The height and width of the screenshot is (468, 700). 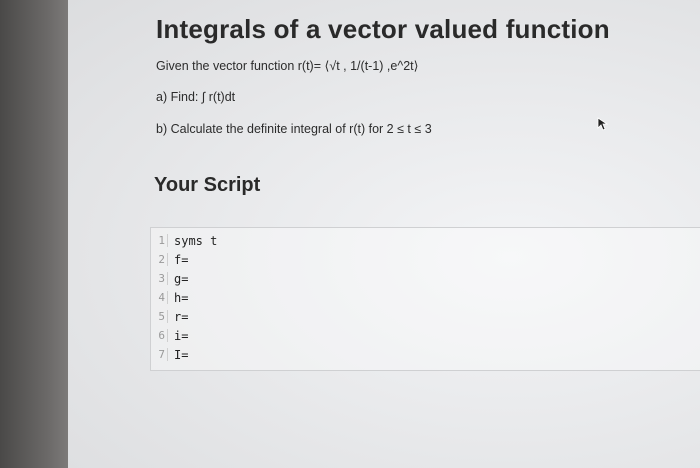 I want to click on code-text: syms t, so click(x=196, y=240).